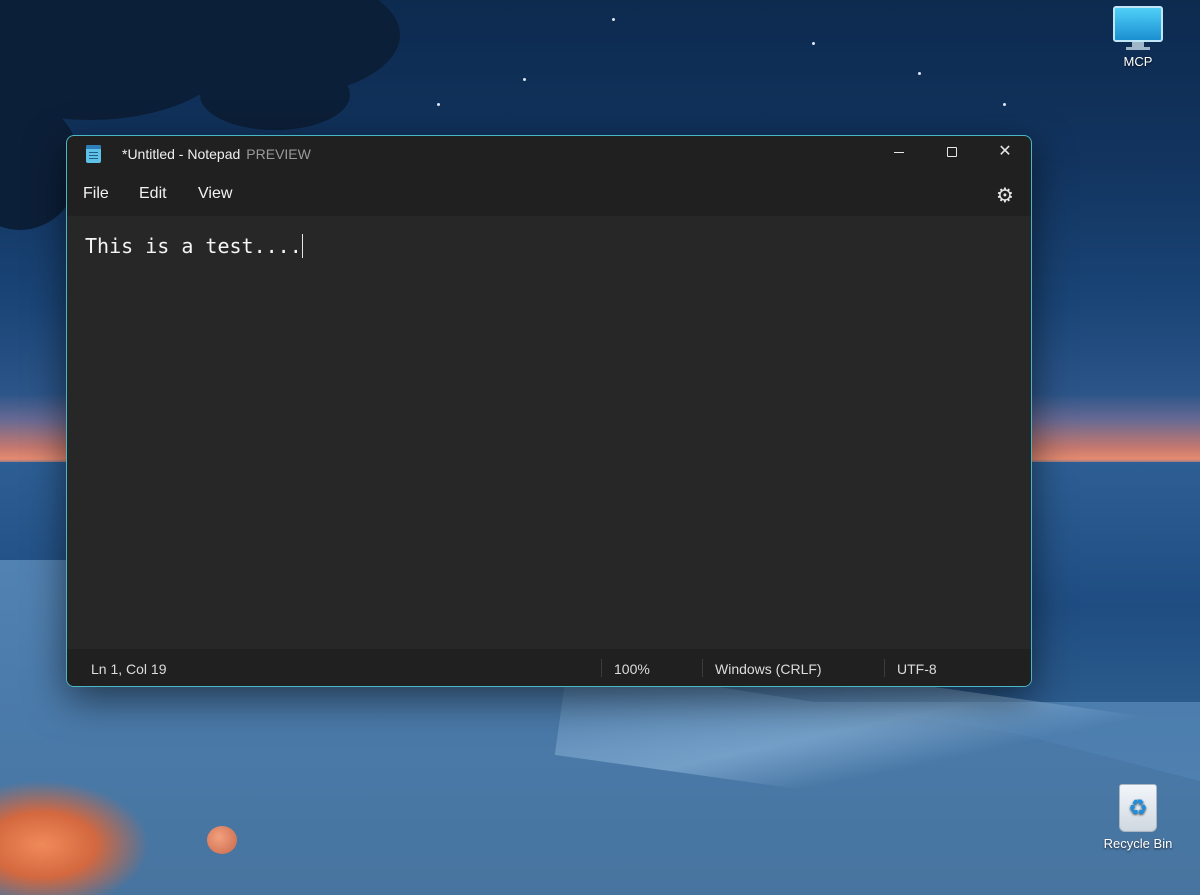 Image resolution: width=1200 pixels, height=895 pixels. Describe the element at coordinates (222, 840) in the screenshot. I see `wallpaper-rock` at that location.